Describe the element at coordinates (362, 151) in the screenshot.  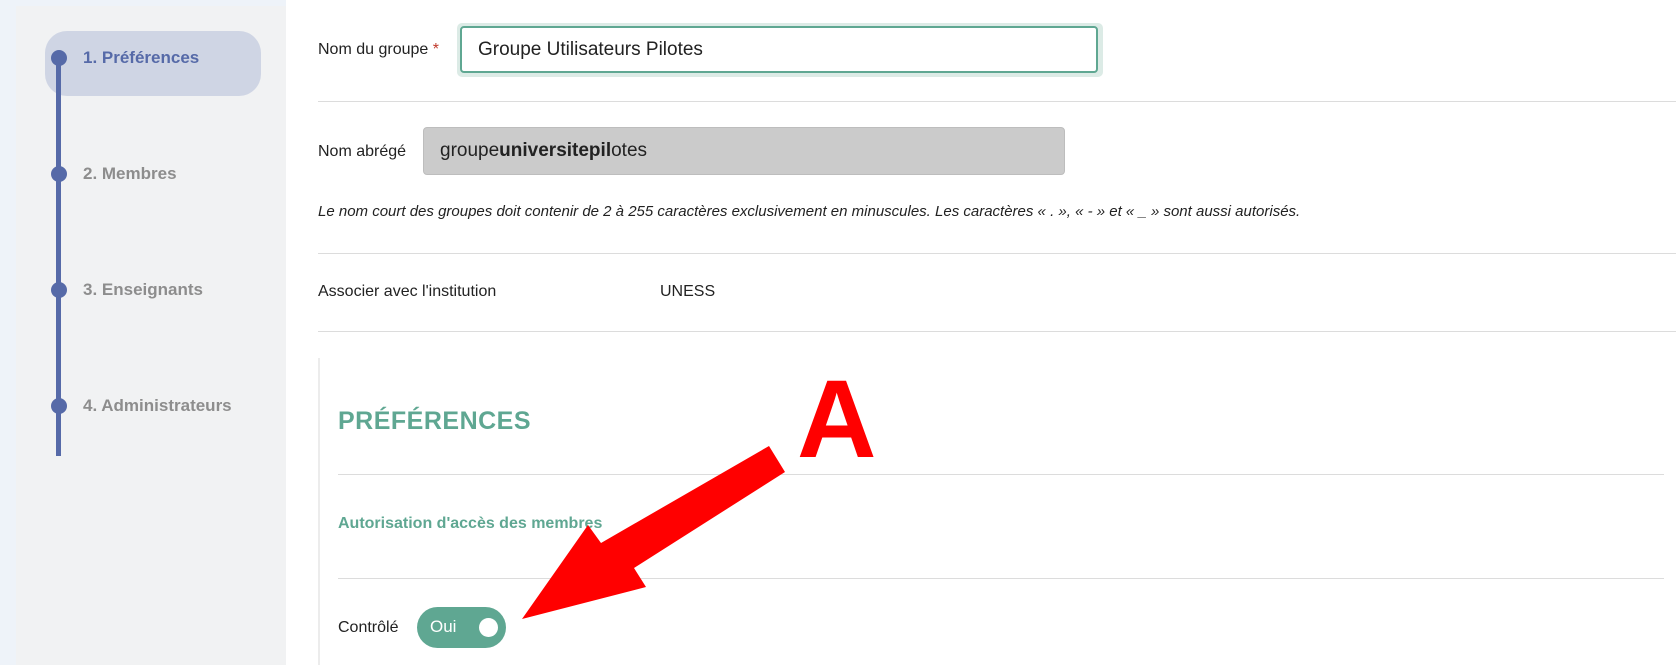
I see `short-name-label: Nom abrégé` at that location.